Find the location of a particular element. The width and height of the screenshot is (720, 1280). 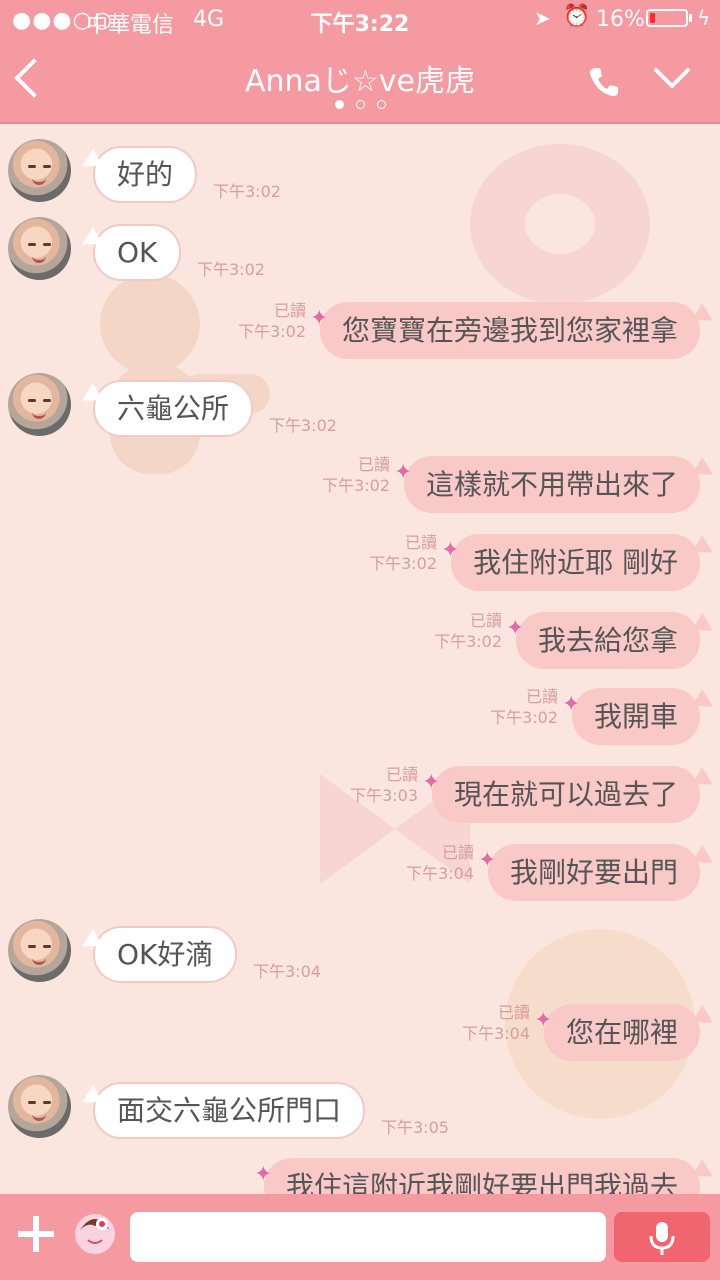

message-time: 下午3:03 is located at coordinates (384, 795).